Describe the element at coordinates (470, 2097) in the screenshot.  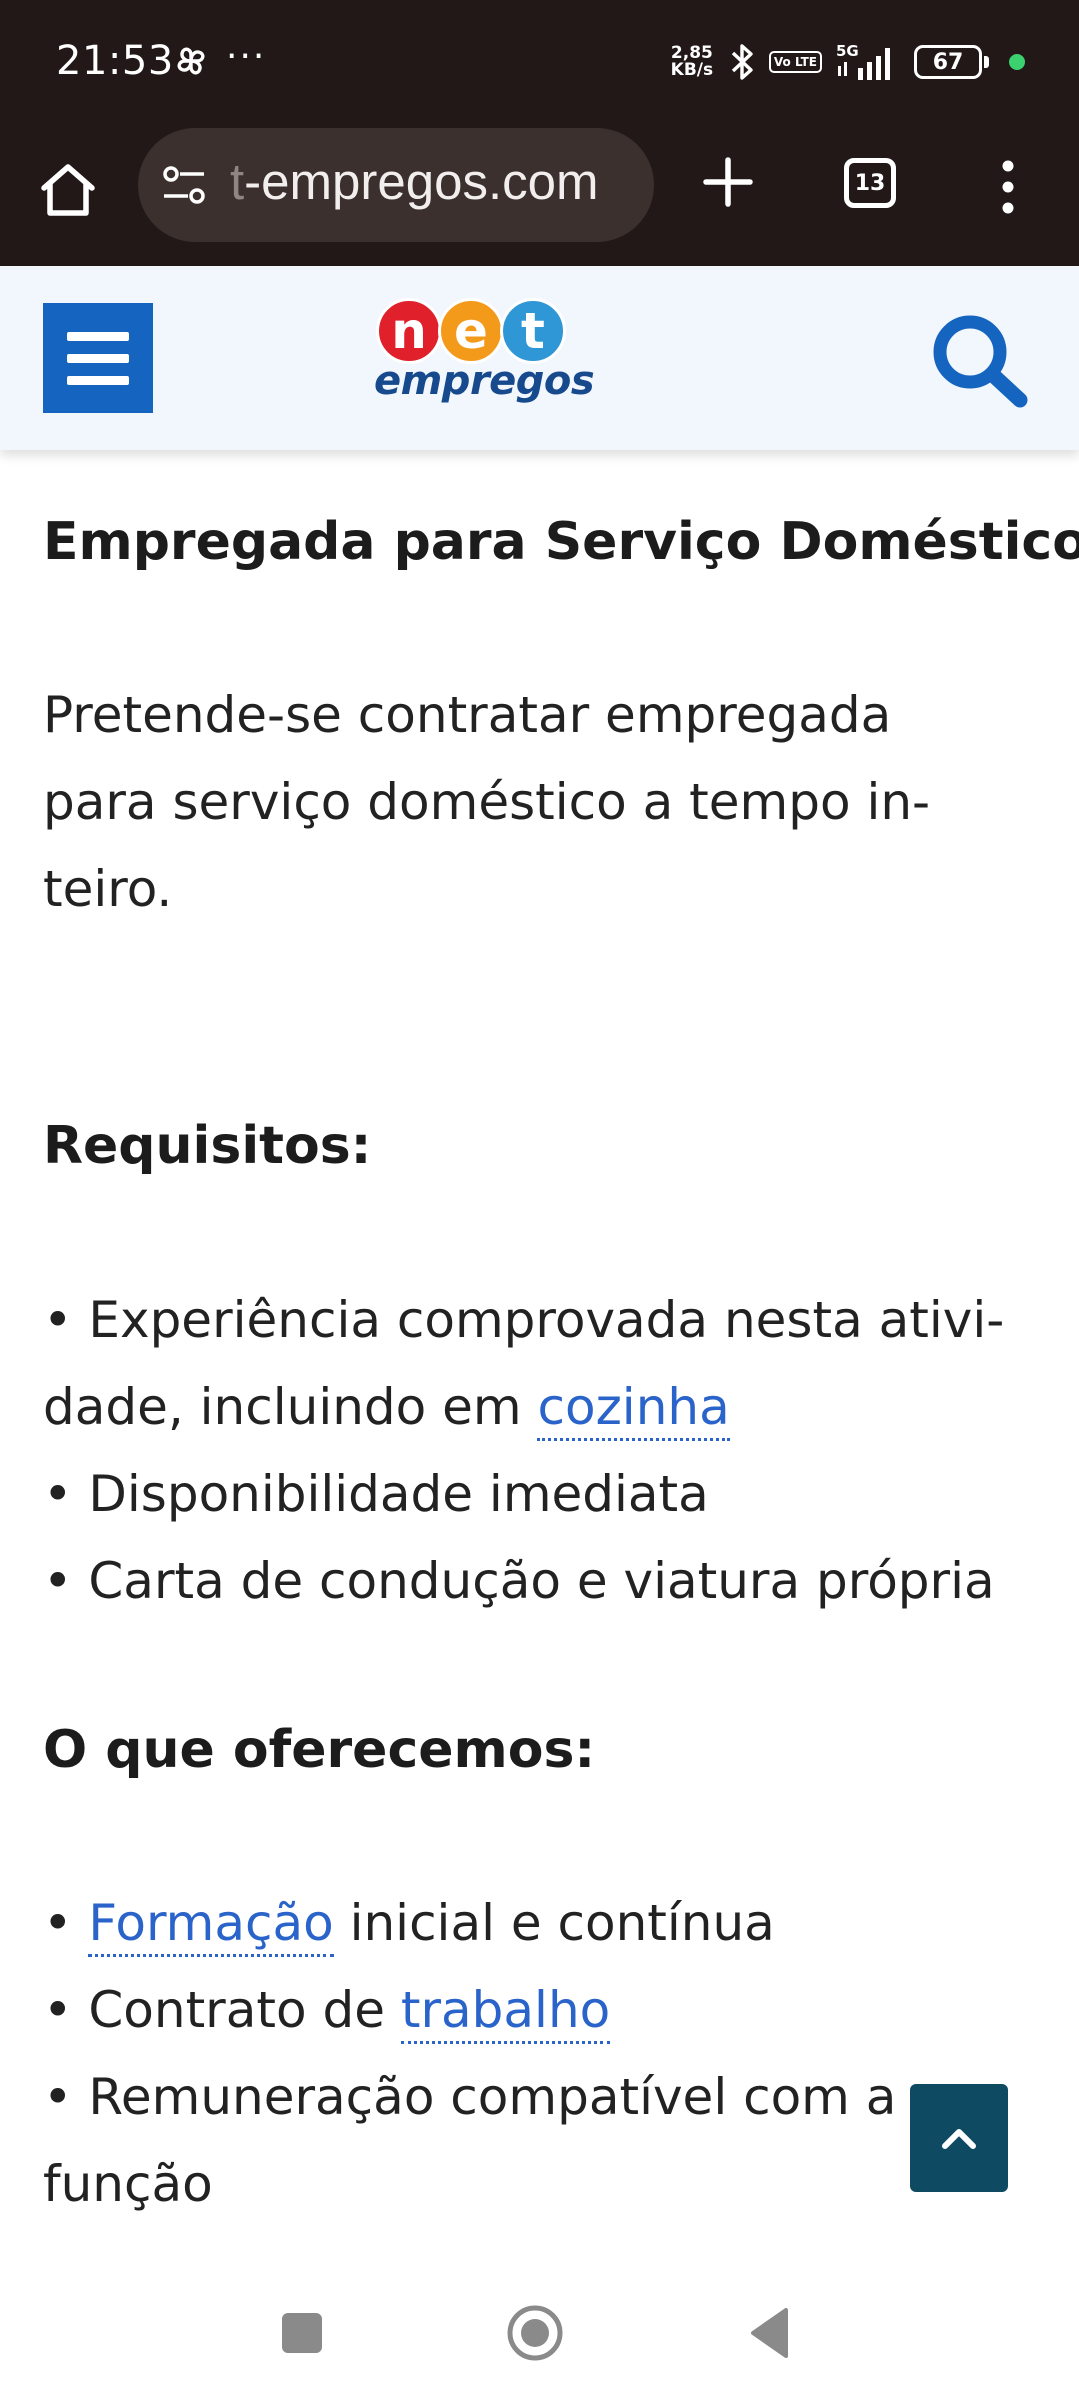
I see `offer-item: • Remuneração compatível com a` at that location.